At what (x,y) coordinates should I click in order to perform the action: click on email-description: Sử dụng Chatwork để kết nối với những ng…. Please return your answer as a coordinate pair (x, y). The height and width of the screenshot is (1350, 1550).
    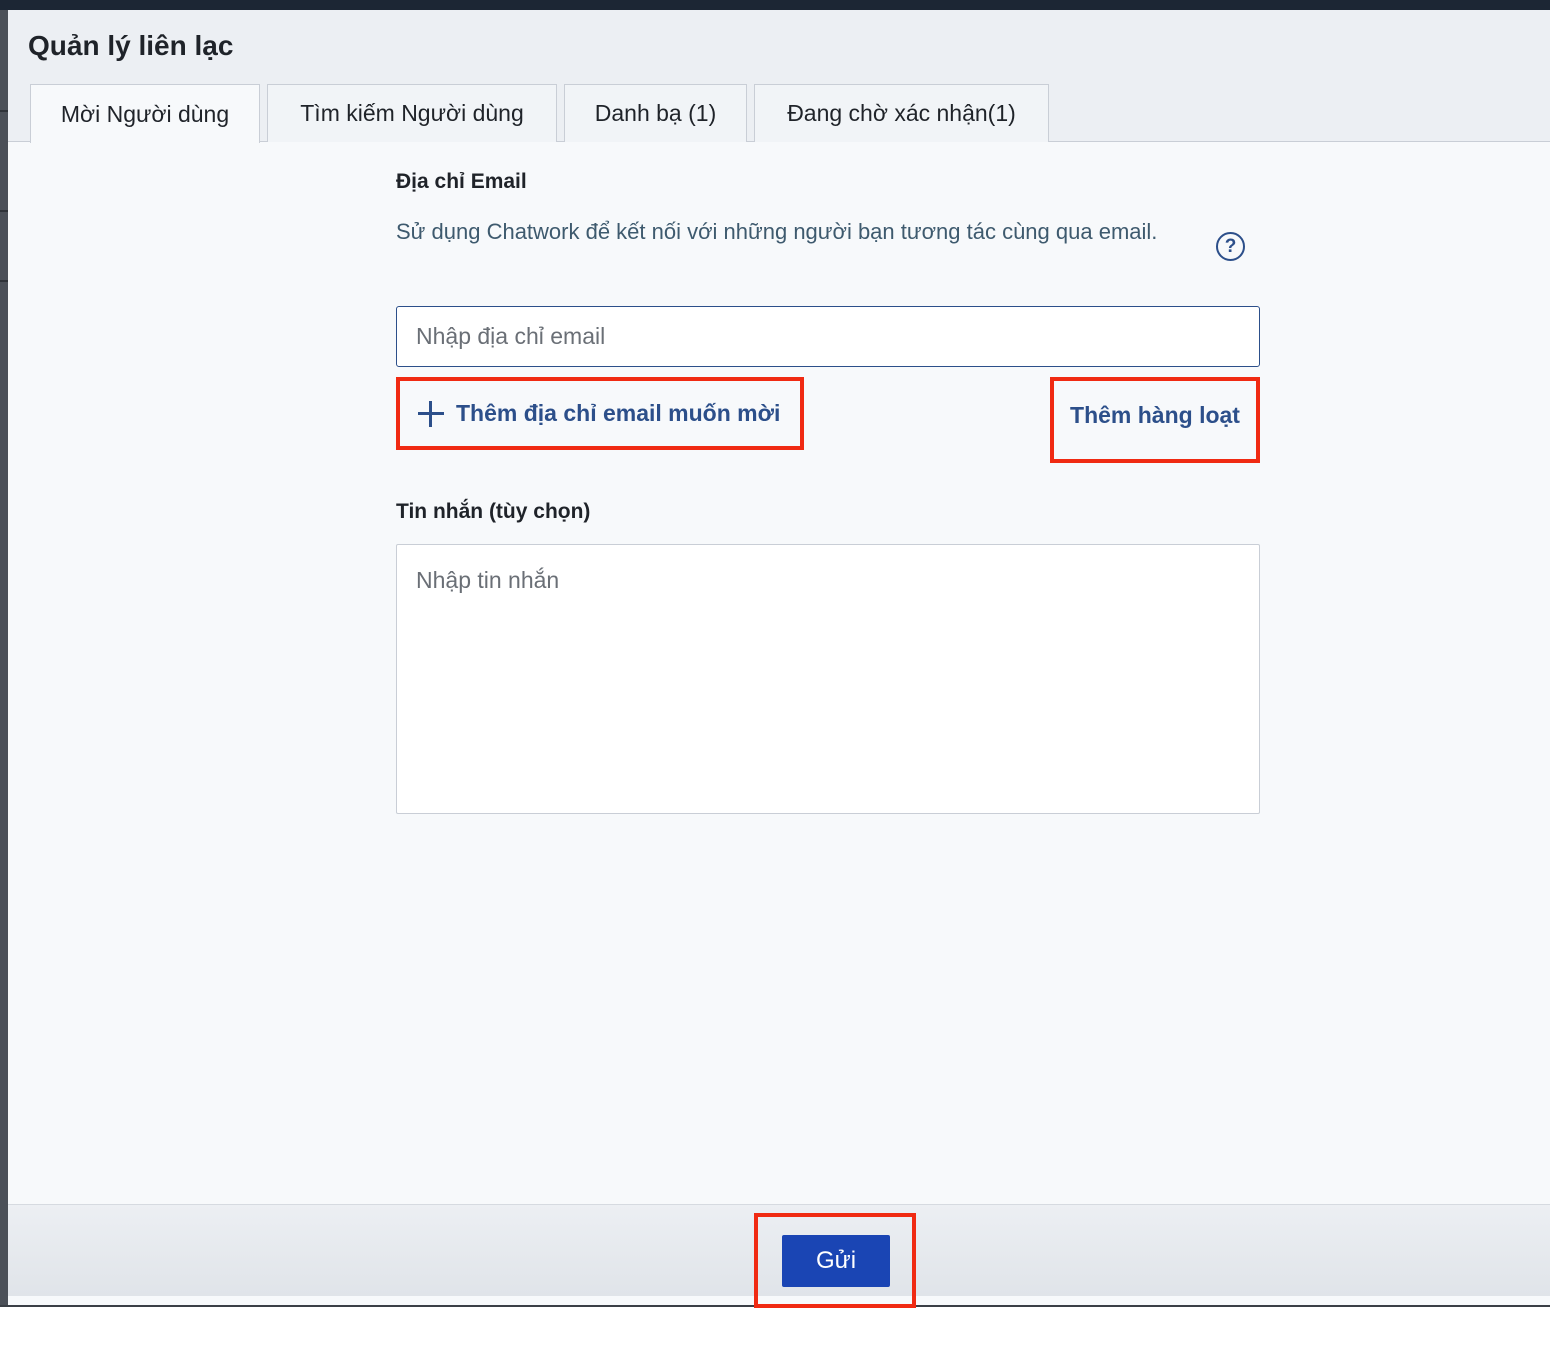
    Looking at the image, I should click on (777, 231).